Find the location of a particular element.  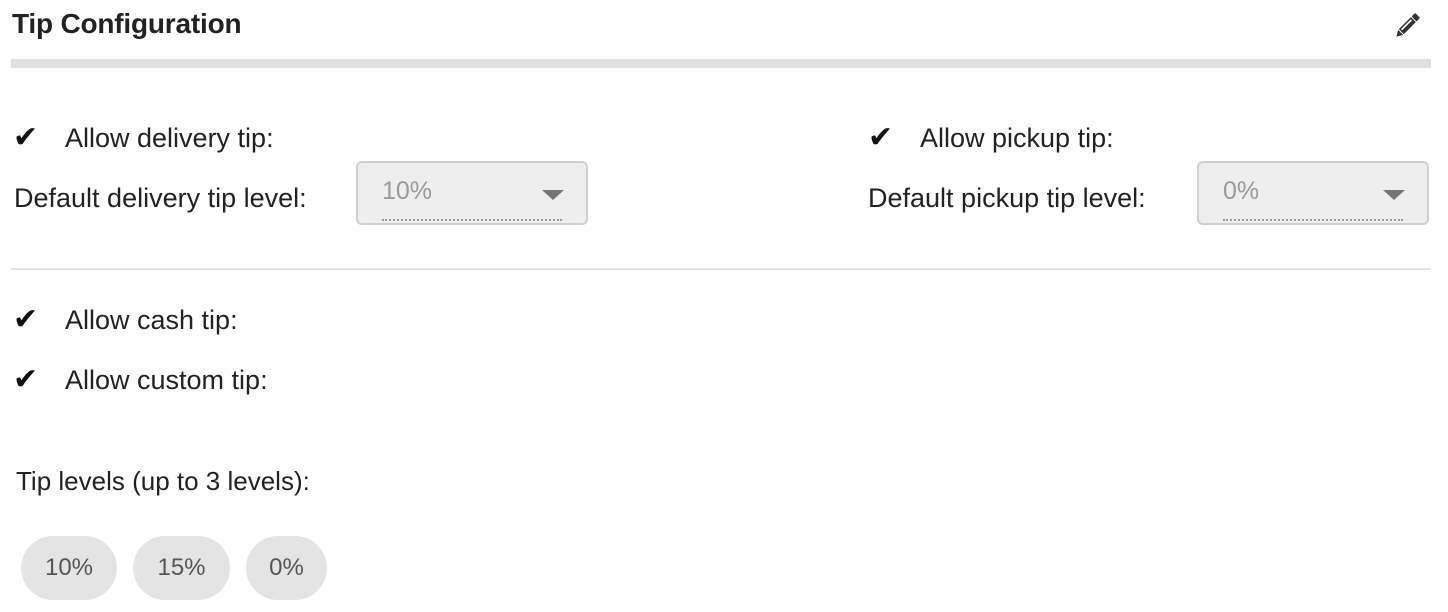

tip-level-chip: 15% is located at coordinates (181, 568).